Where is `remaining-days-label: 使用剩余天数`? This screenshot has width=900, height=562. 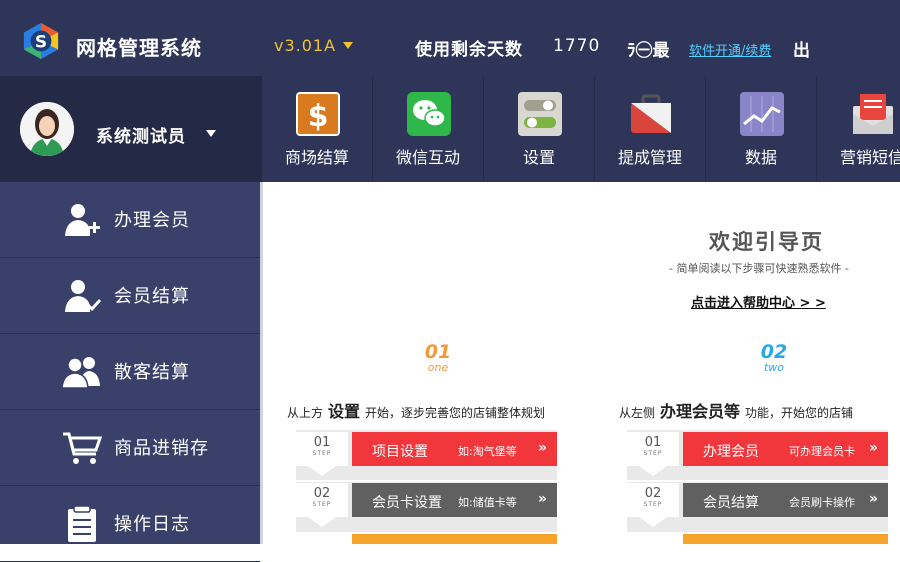 remaining-days-label: 使用剩余天数 is located at coordinates (469, 50).